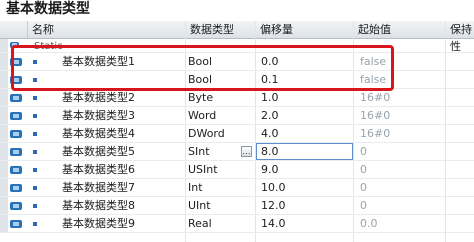  Describe the element at coordinates (237, 206) in the screenshot. I see `table-row: 基本数据类型8 UInt 12.0 0` at that location.